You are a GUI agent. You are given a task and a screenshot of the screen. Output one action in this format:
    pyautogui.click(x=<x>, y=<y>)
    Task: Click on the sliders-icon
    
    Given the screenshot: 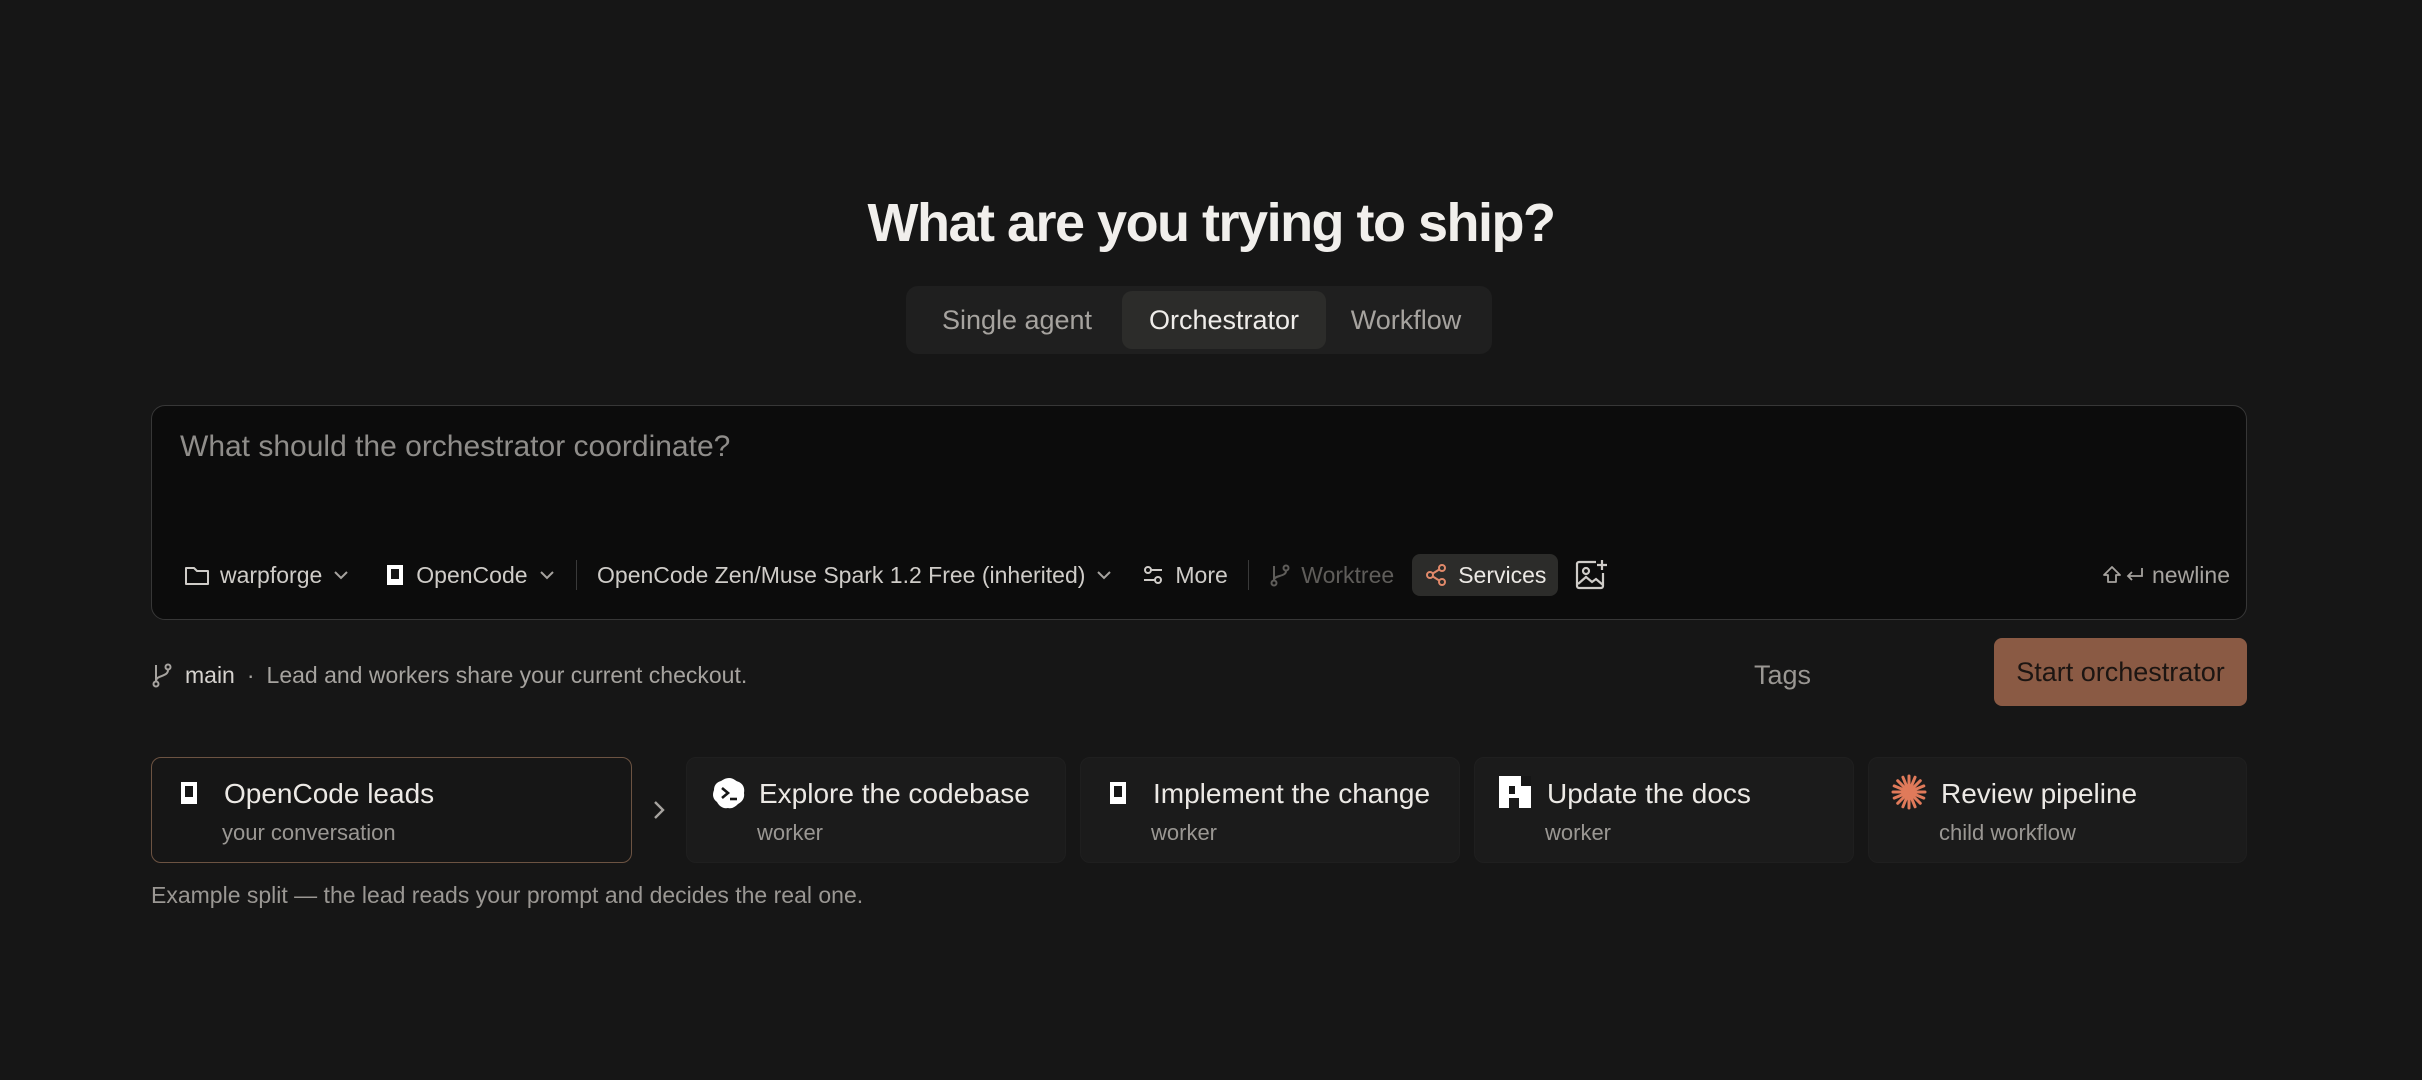 What is the action you would take?
    pyautogui.click(x=1153, y=575)
    